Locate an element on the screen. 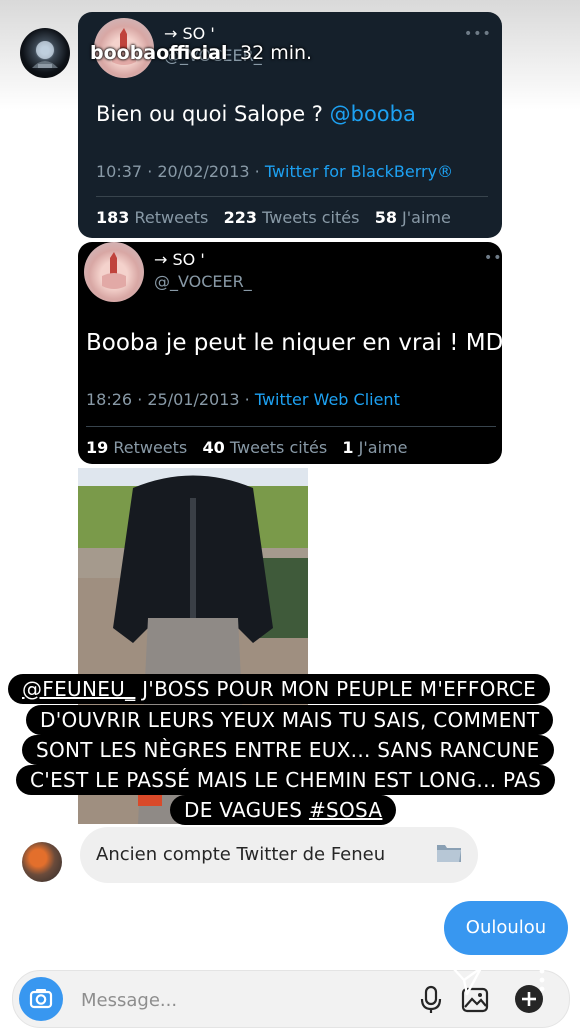  camera-button is located at coordinates (41, 999).